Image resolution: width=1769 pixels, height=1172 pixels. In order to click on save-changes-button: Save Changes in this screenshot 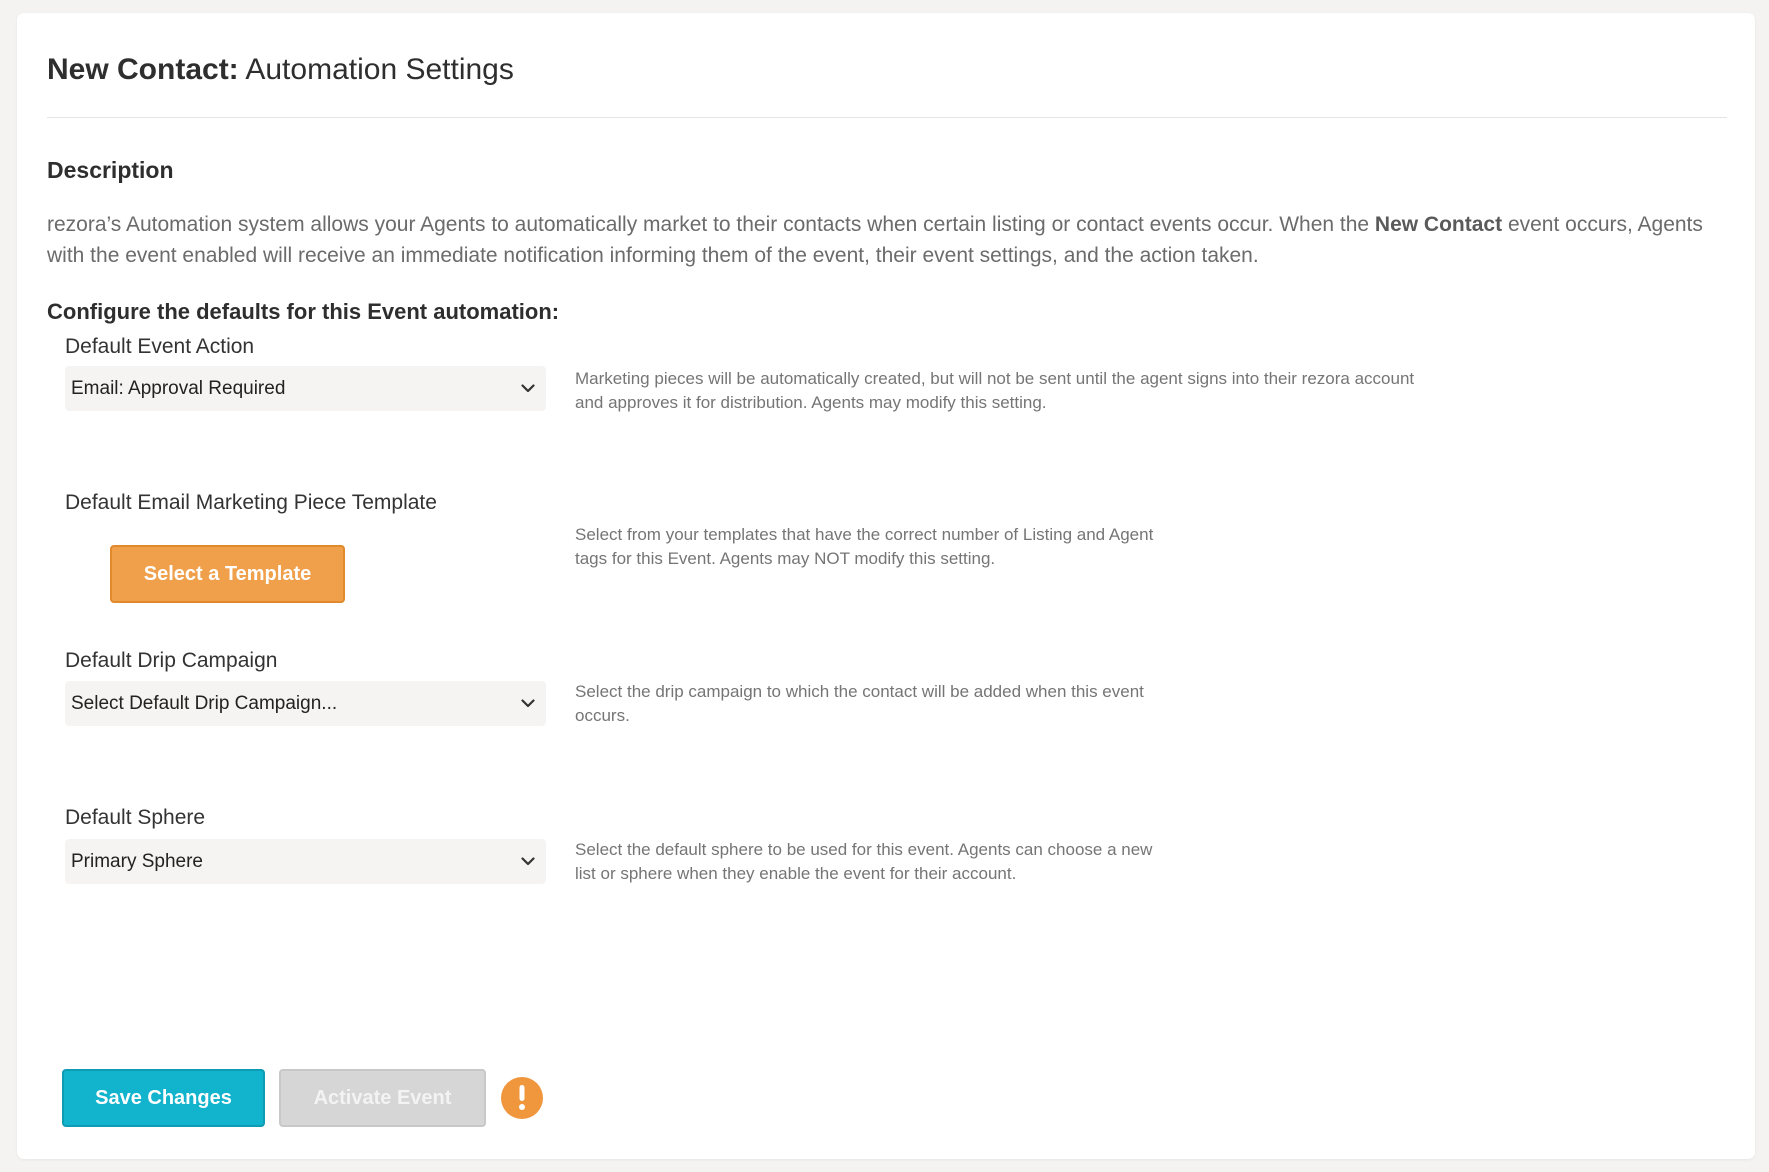, I will do `click(163, 1098)`.